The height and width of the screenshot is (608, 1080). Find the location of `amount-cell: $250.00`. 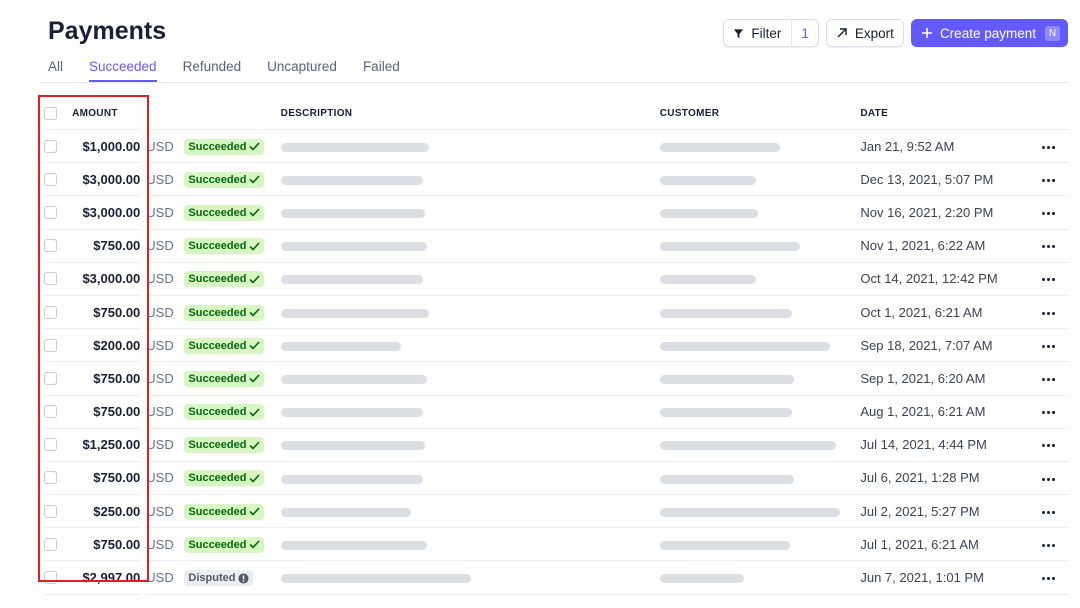

amount-cell: $250.00 is located at coordinates (108, 511).